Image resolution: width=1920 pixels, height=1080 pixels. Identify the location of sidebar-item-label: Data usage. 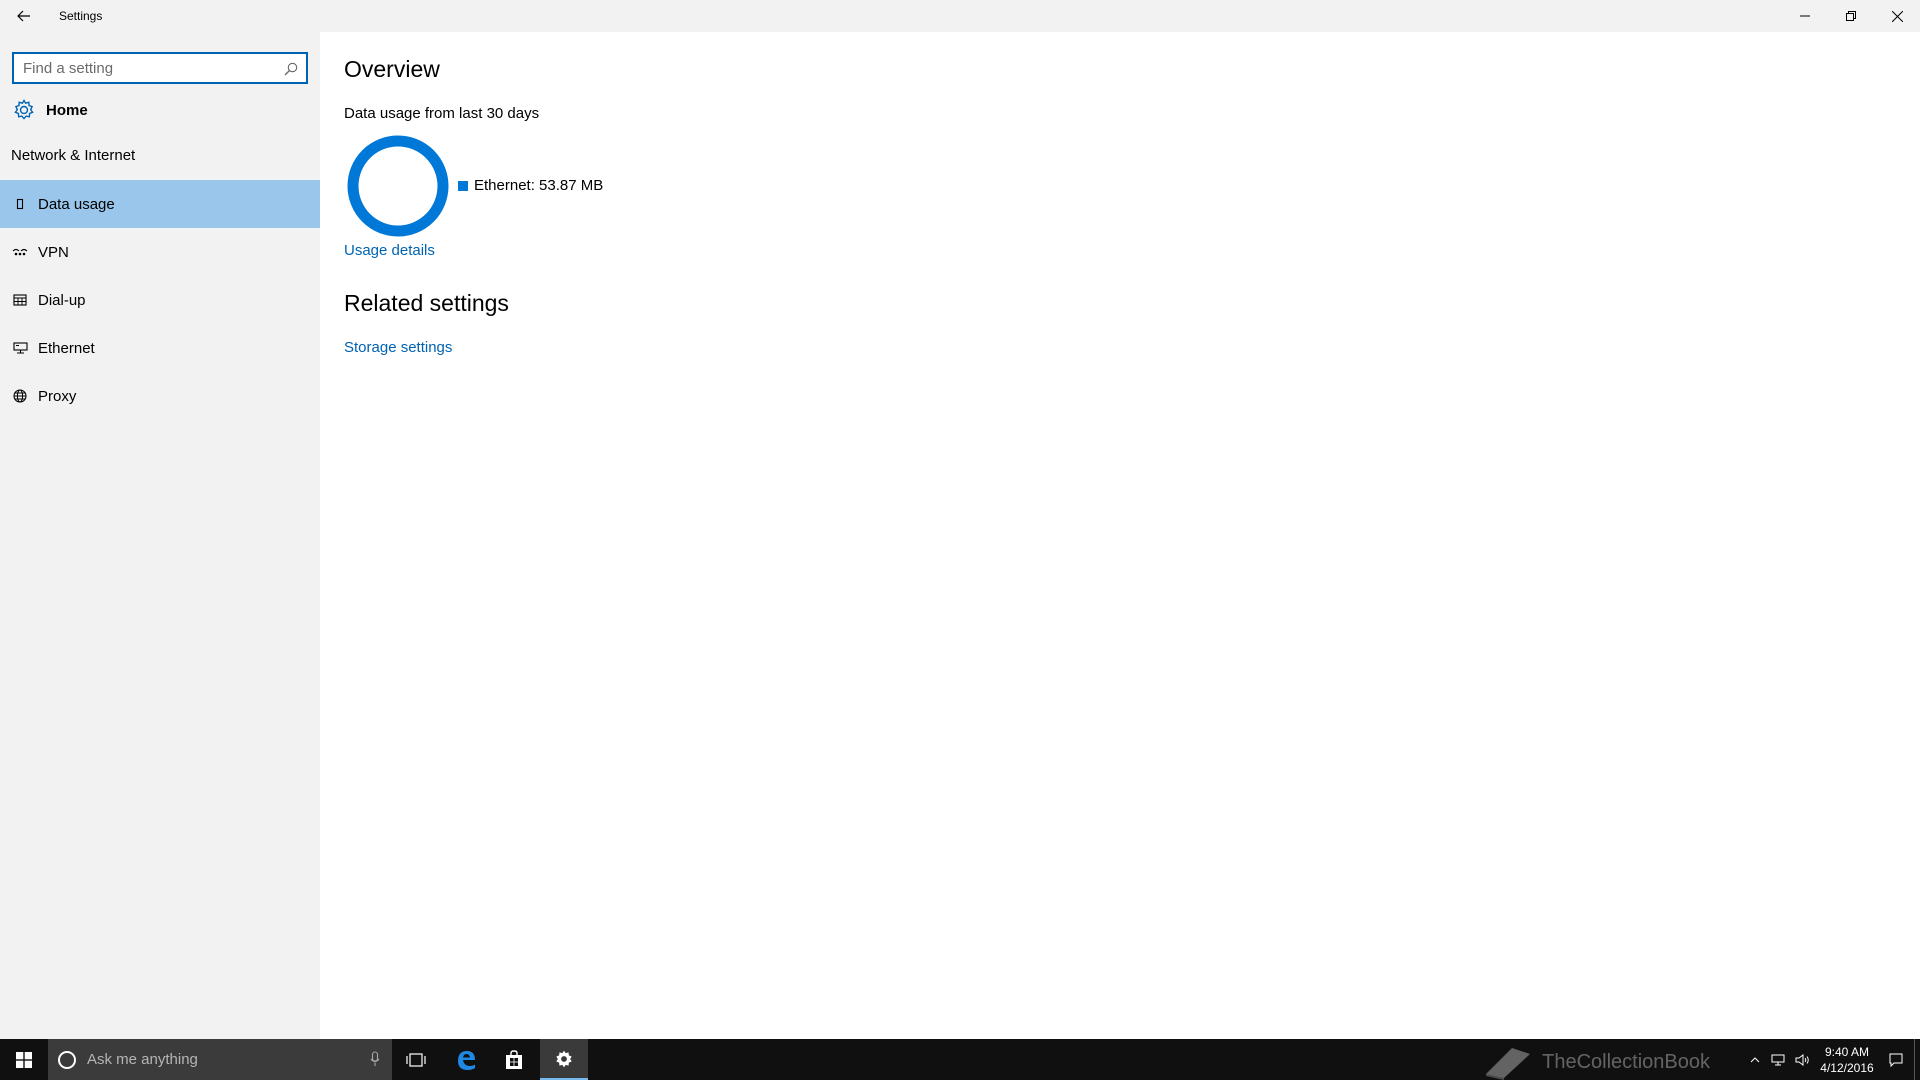
(76, 204).